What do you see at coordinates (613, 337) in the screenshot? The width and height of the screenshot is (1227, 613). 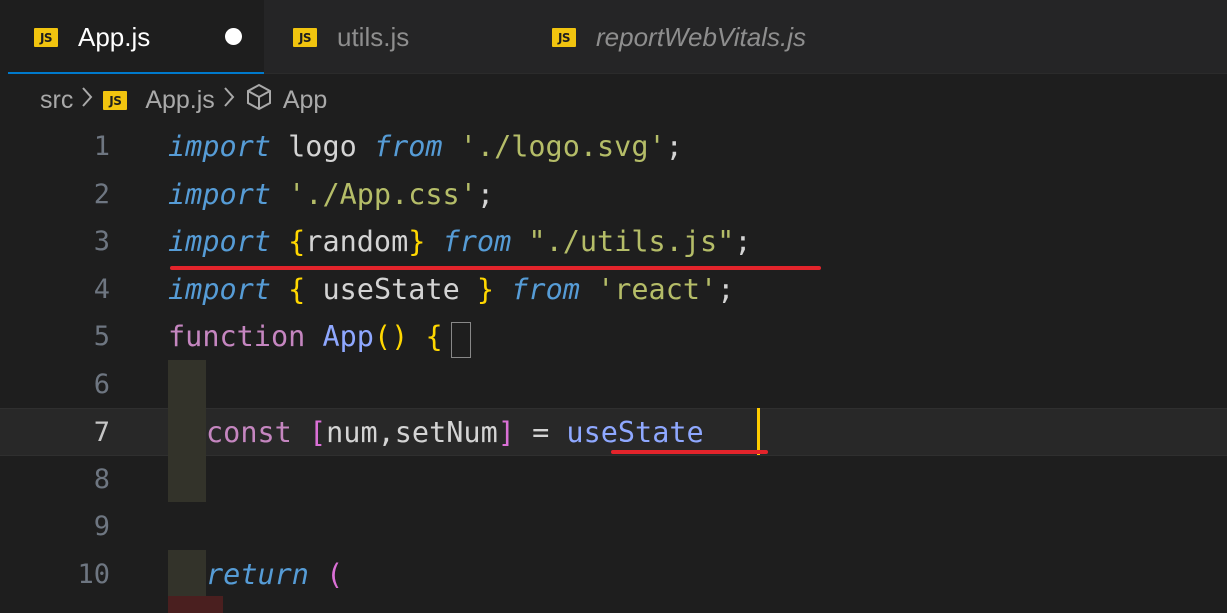 I see `code-line: 5 function App() {` at bounding box center [613, 337].